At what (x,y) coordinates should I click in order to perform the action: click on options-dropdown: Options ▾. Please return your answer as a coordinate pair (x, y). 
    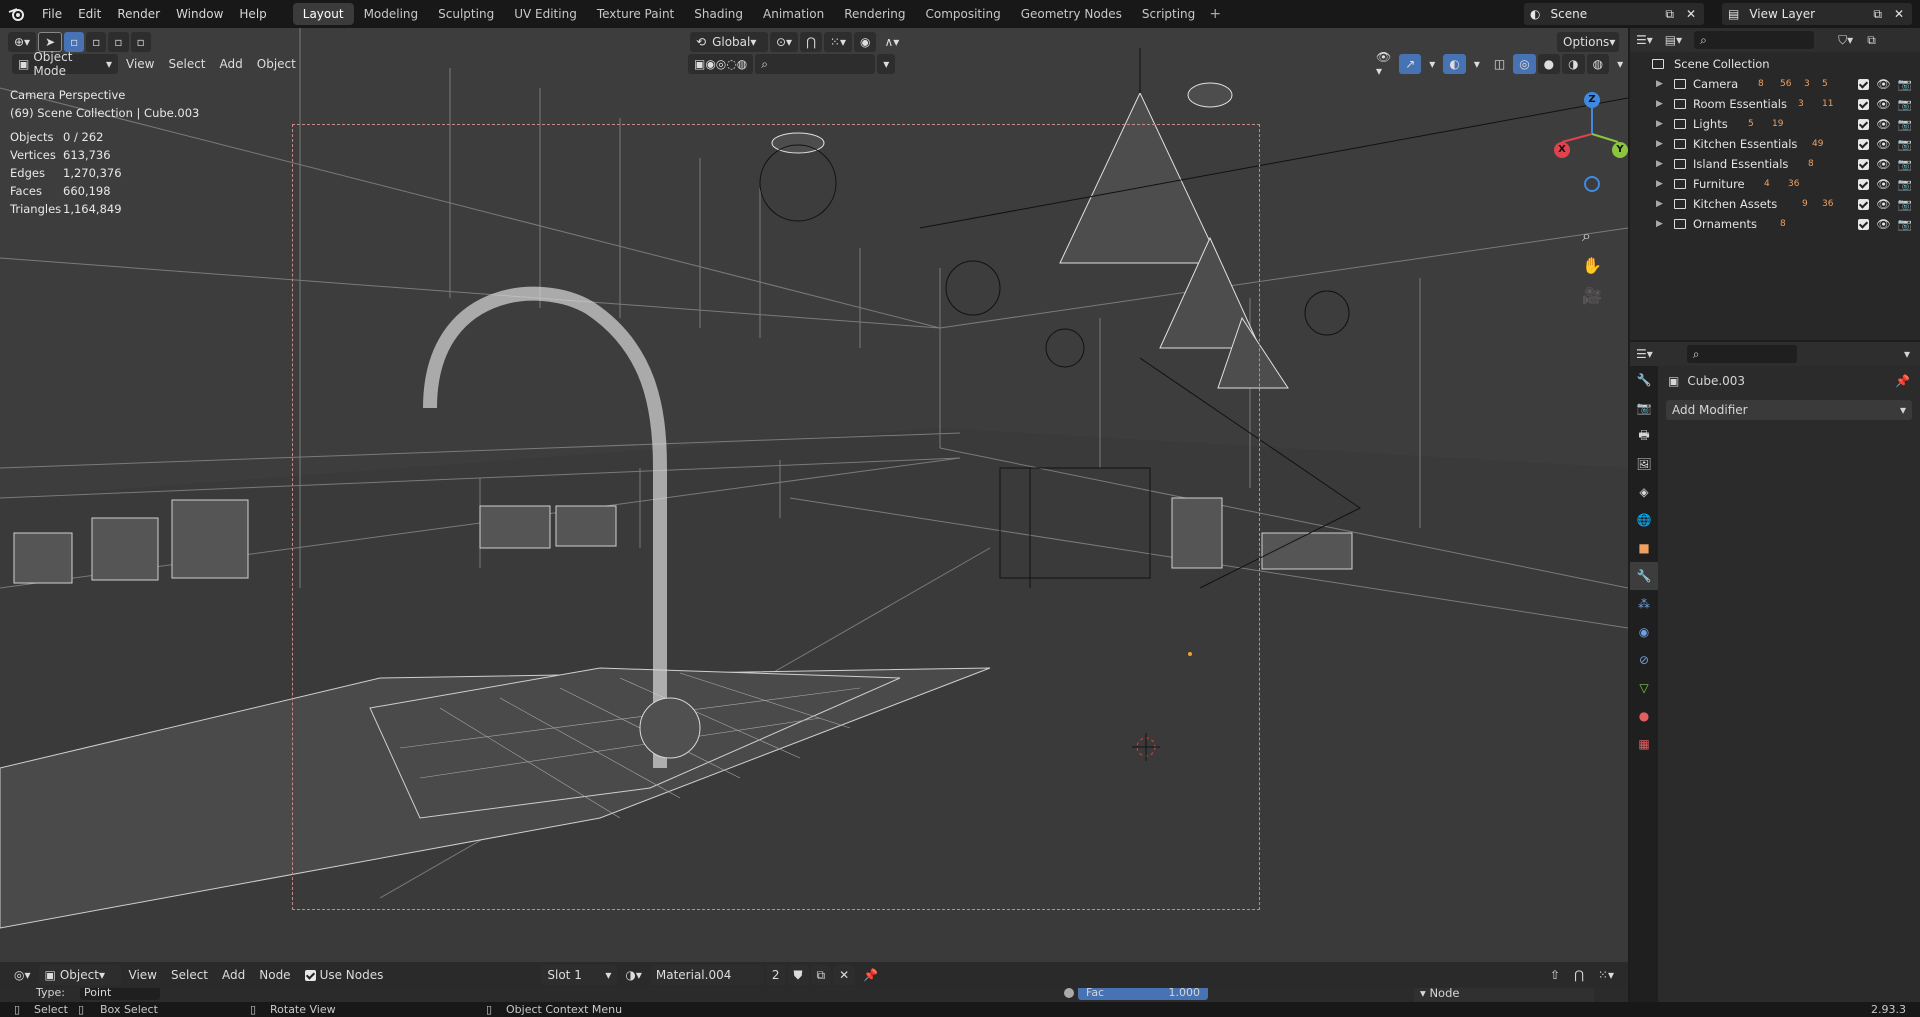
    Looking at the image, I should click on (1588, 42).